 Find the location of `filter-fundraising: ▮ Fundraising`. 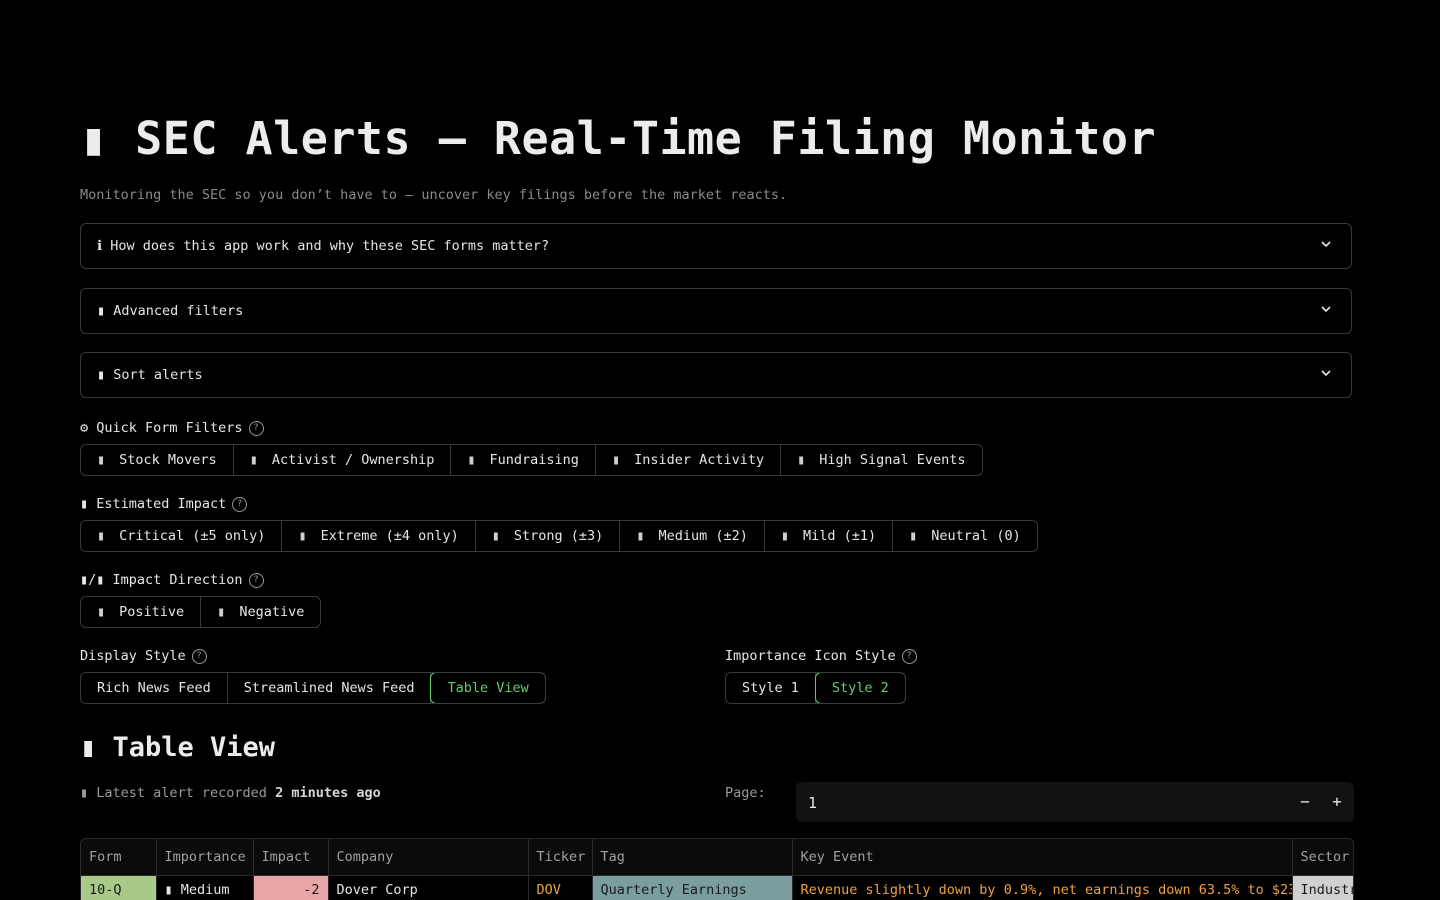

filter-fundraising: ▮ Fundraising is located at coordinates (523, 460).